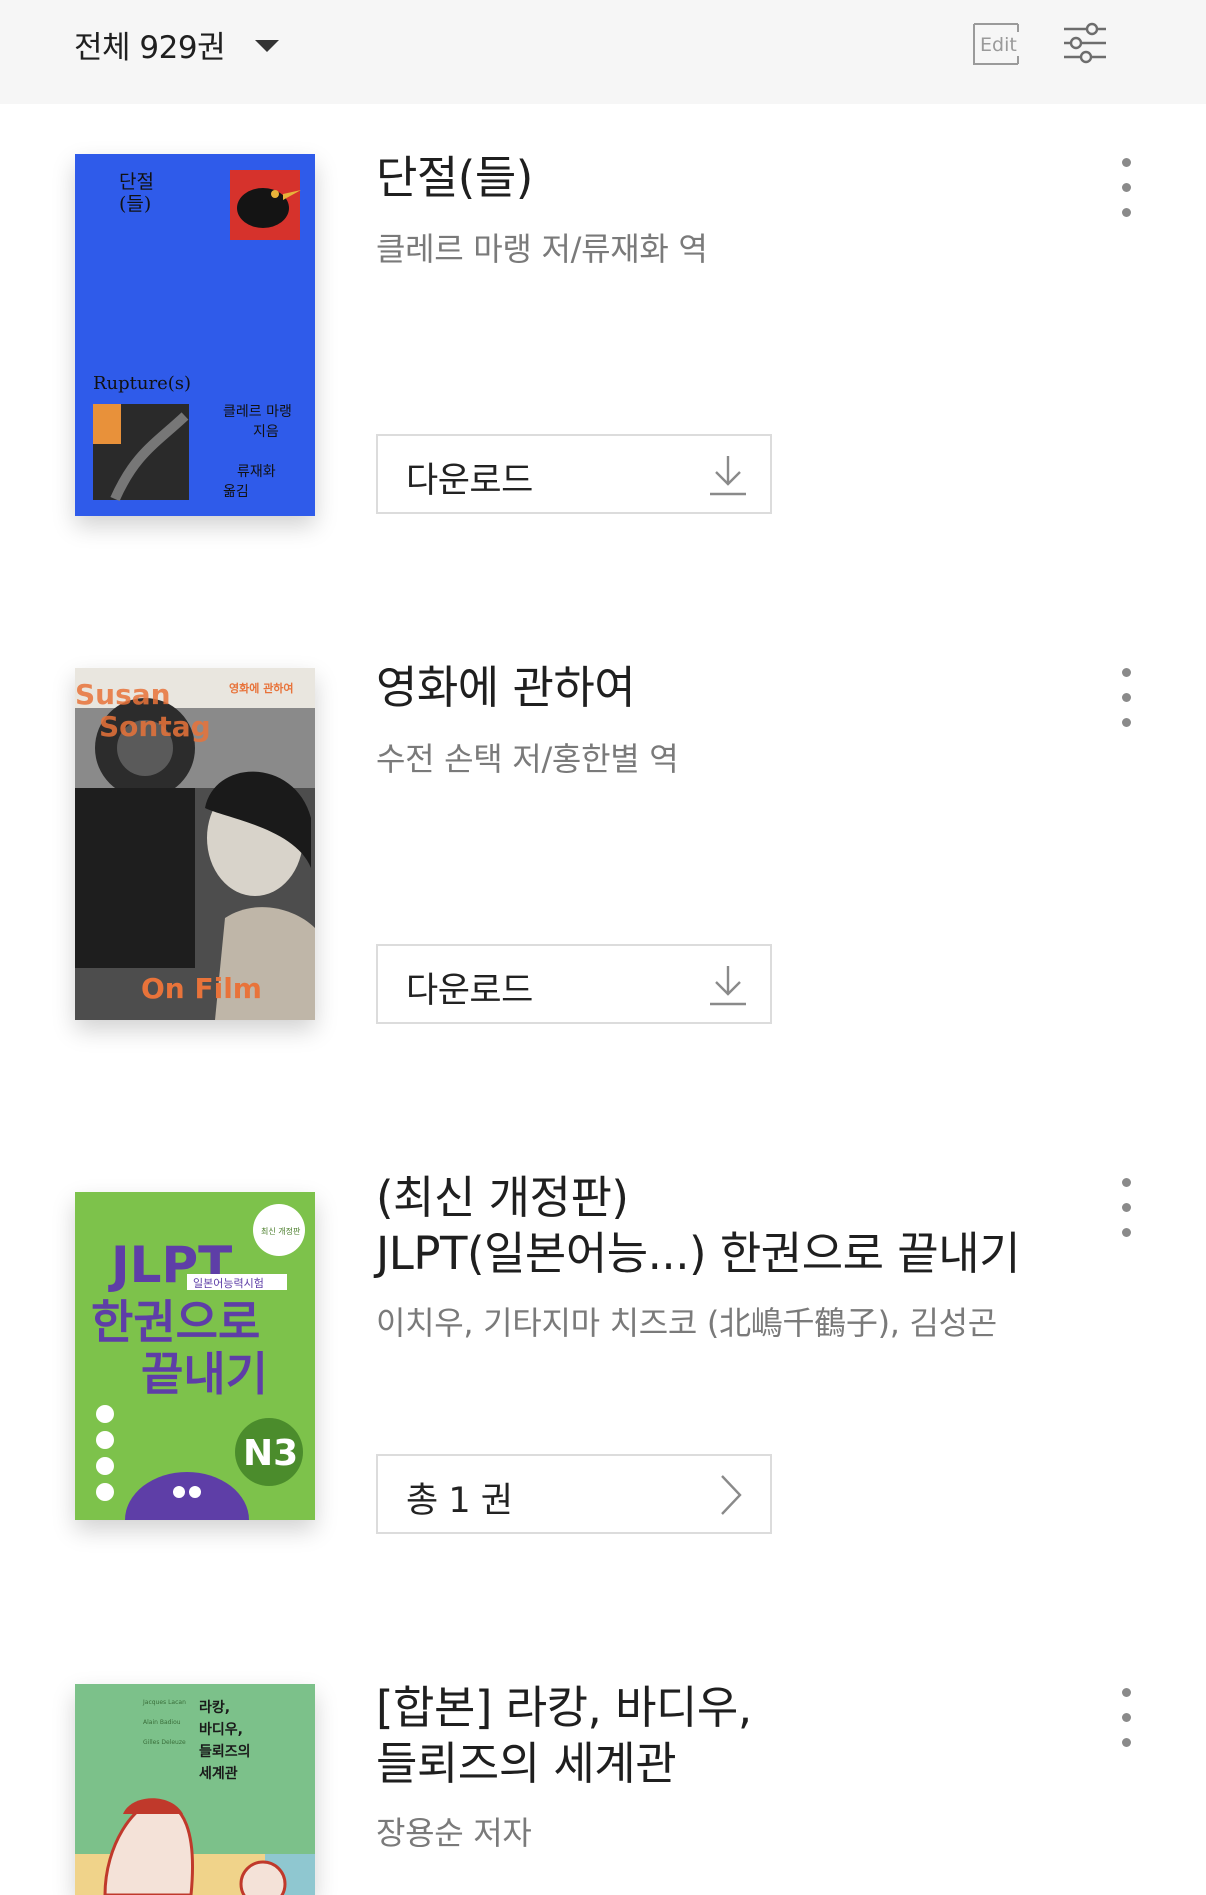 The width and height of the screenshot is (1206, 1895). I want to click on book-title: 단절(들), so click(716, 178).